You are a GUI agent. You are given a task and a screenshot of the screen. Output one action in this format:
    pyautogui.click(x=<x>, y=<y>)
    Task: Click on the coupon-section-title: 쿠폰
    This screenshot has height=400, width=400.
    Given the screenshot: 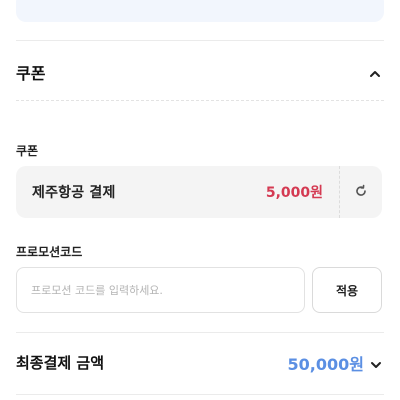 What is the action you would take?
    pyautogui.click(x=31, y=73)
    